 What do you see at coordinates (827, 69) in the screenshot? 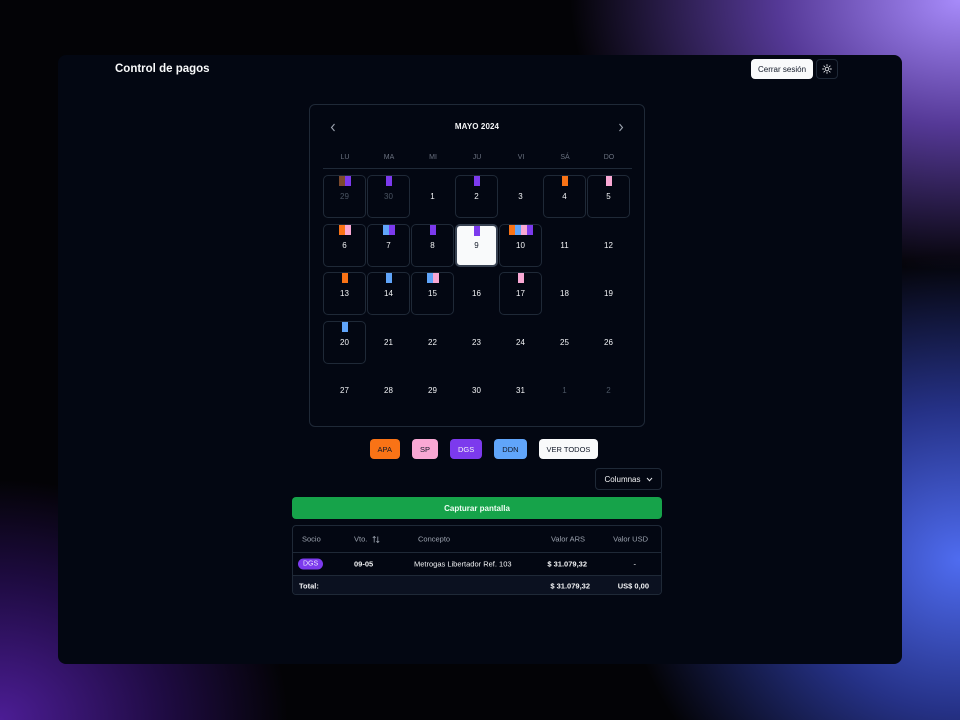
I see `theme-toggle-button` at bounding box center [827, 69].